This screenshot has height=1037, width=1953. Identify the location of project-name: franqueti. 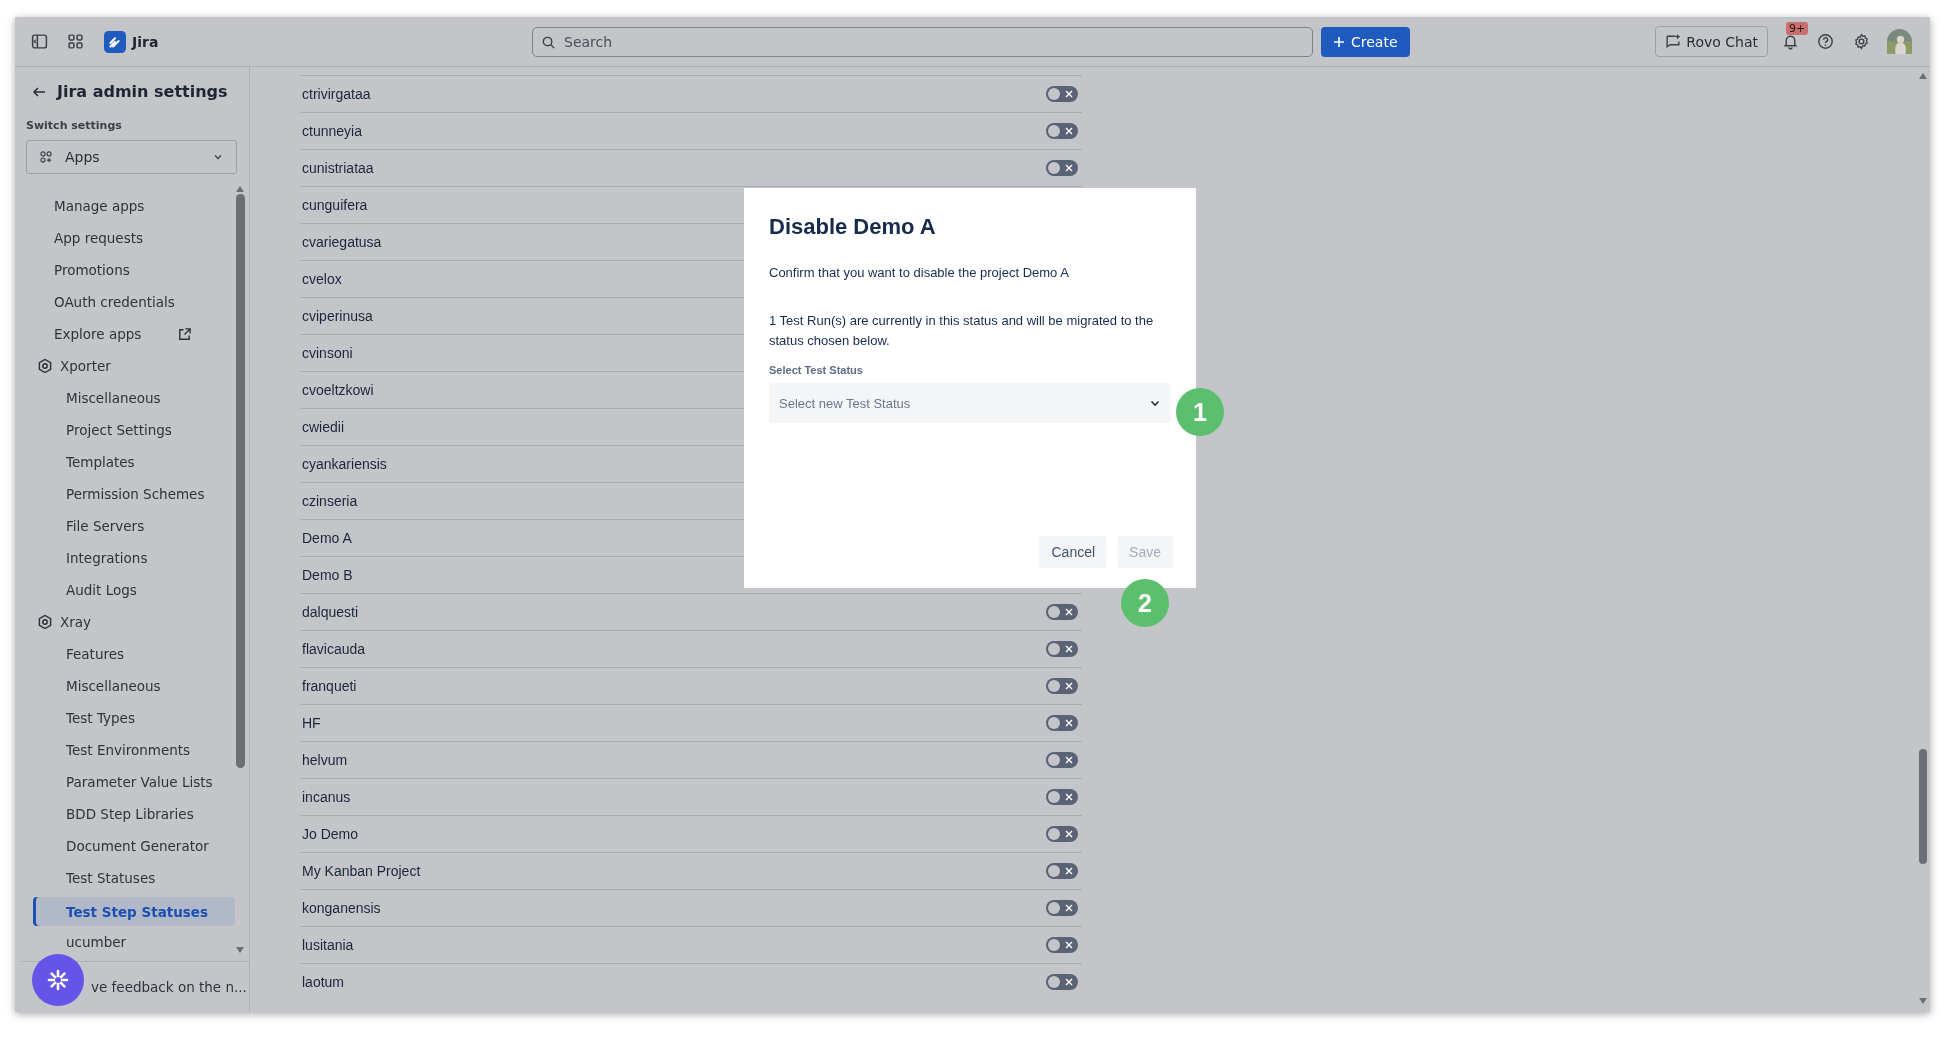
(329, 686).